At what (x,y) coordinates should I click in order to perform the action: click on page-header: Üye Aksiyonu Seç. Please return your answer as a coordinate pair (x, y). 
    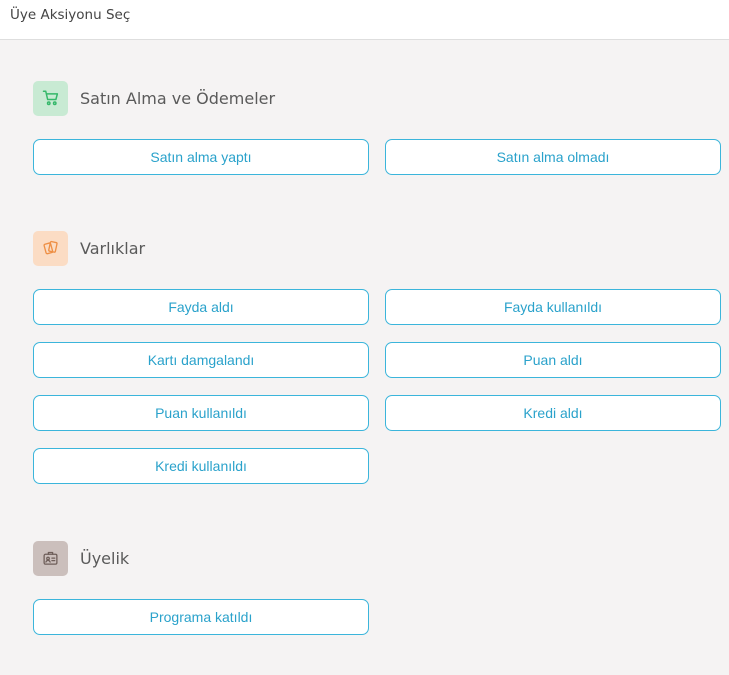
    Looking at the image, I should click on (364, 20).